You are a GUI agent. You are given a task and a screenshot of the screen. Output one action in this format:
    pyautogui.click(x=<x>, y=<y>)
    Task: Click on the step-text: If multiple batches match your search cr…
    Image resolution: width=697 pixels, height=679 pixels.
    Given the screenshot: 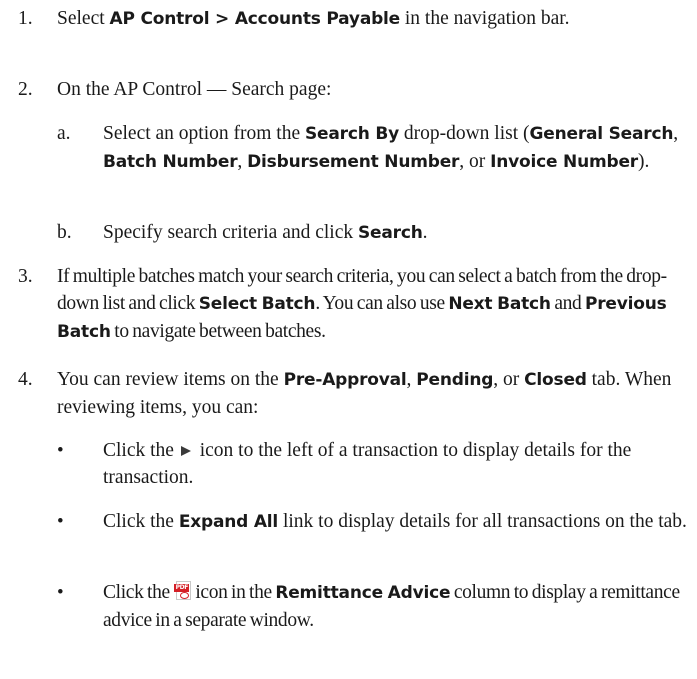 What is the action you would take?
    pyautogui.click(x=375, y=304)
    